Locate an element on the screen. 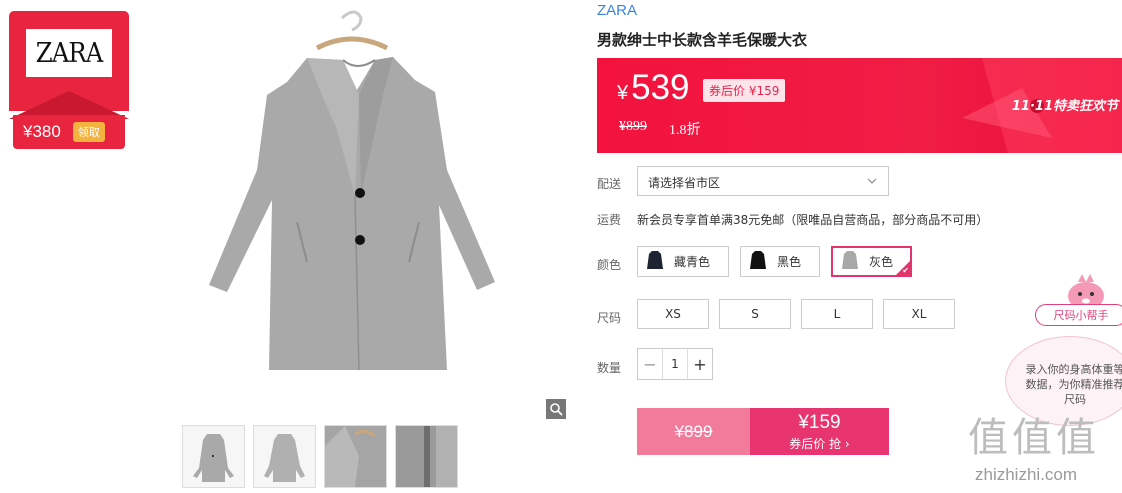 Image resolution: width=1122 pixels, height=493 pixels. coupon-amount: ¥380 is located at coordinates (42, 131).